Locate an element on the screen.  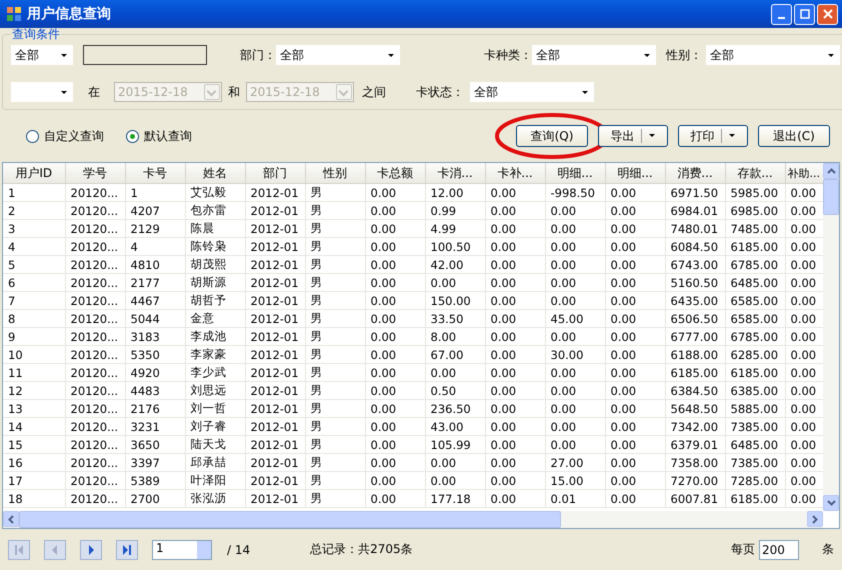
table-cell: 3 is located at coordinates (34, 229).